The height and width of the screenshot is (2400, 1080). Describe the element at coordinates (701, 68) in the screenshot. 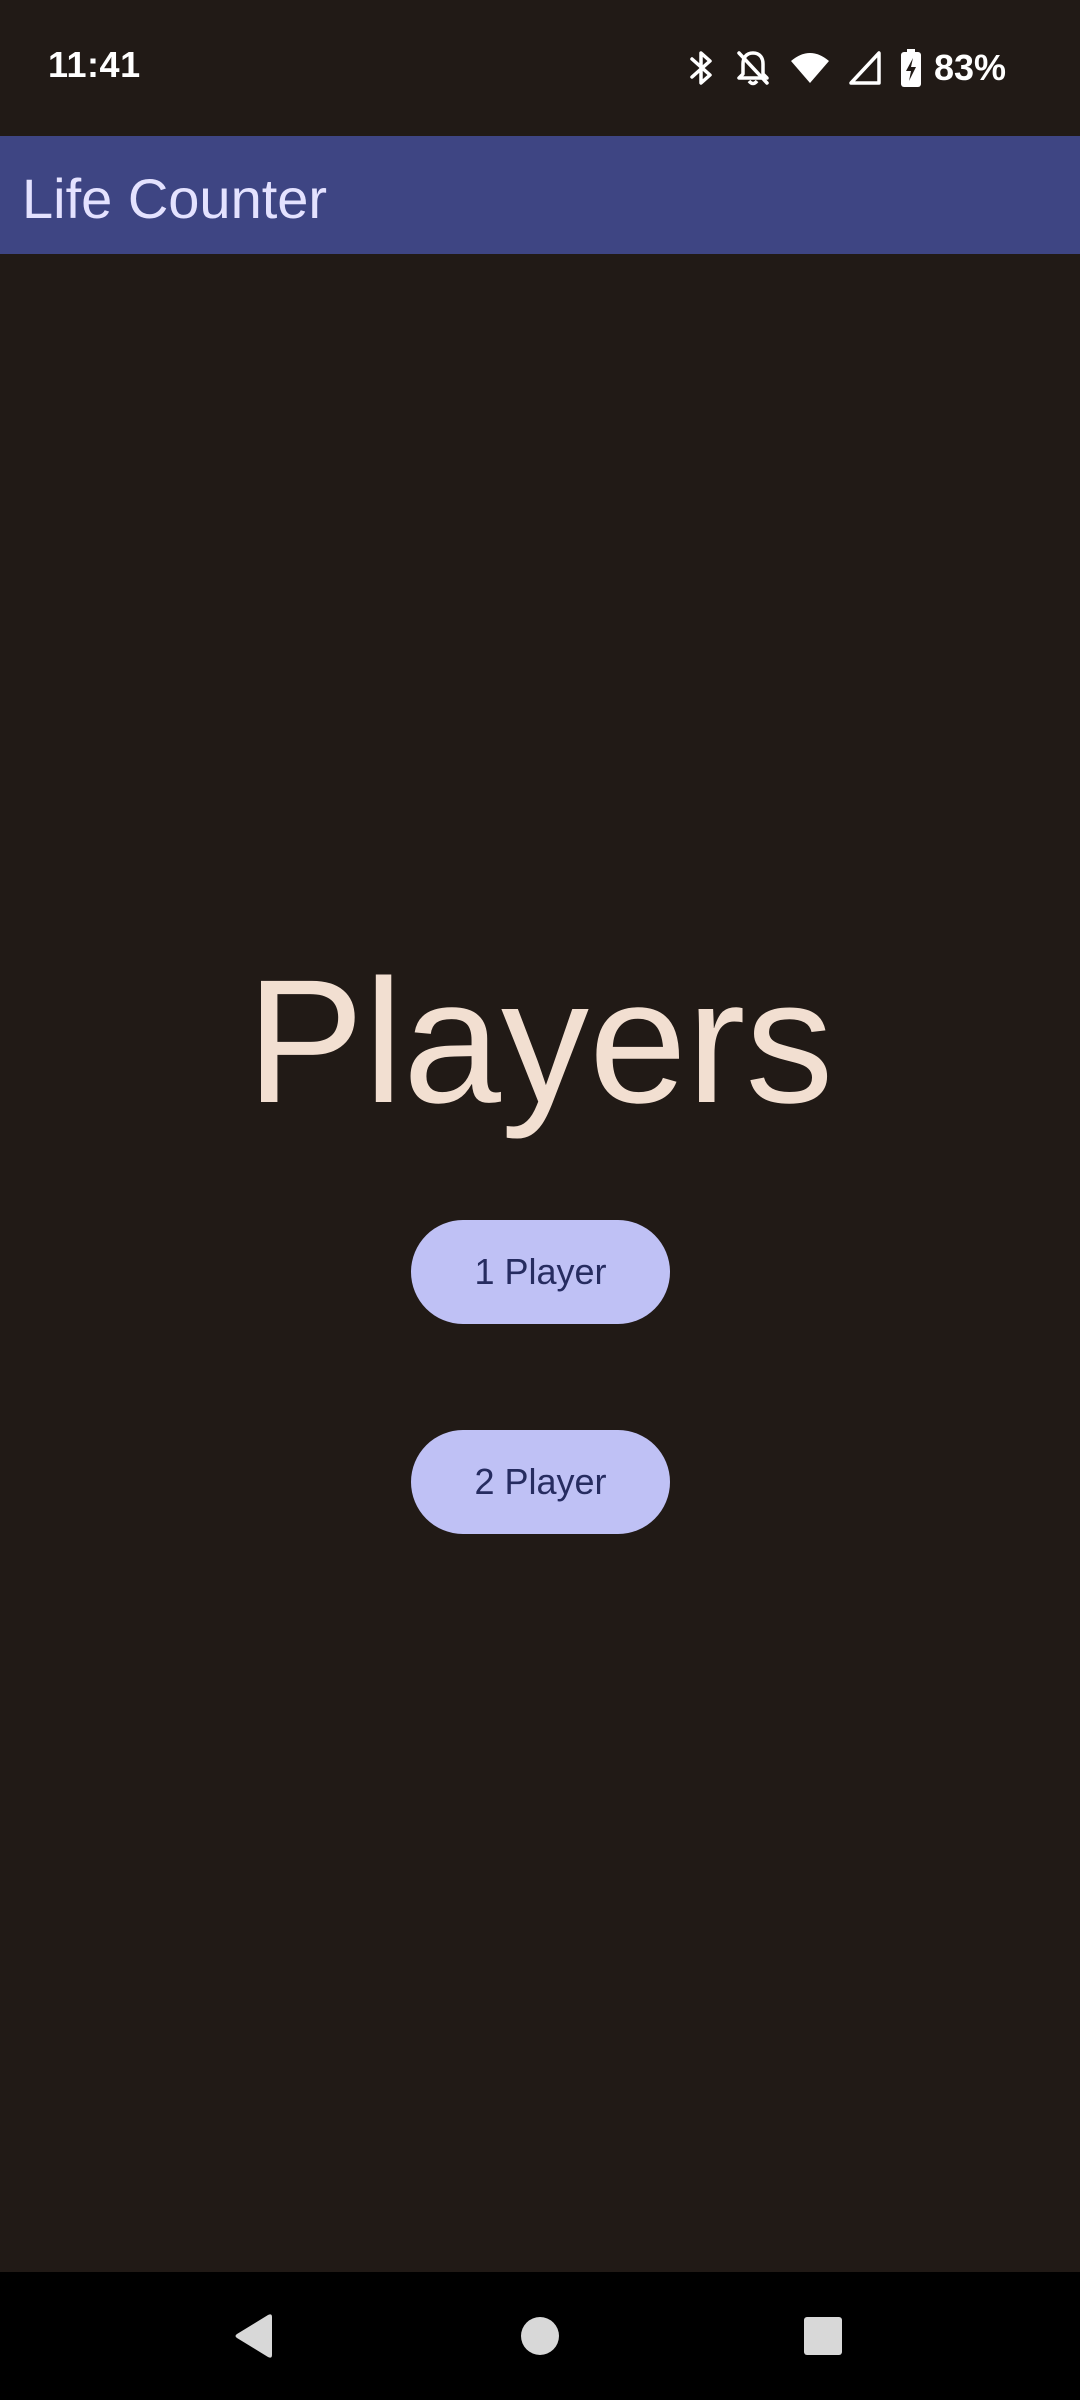

I see `bluetooth-icon` at that location.